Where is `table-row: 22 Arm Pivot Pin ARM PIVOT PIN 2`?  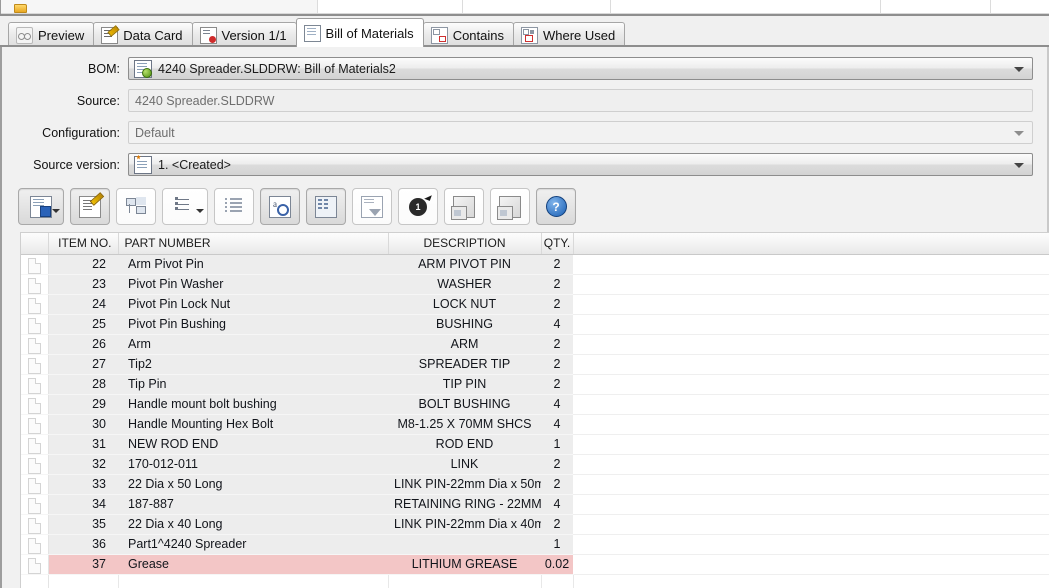 table-row: 22 Arm Pivot Pin ARM PIVOT PIN 2 is located at coordinates (535, 264).